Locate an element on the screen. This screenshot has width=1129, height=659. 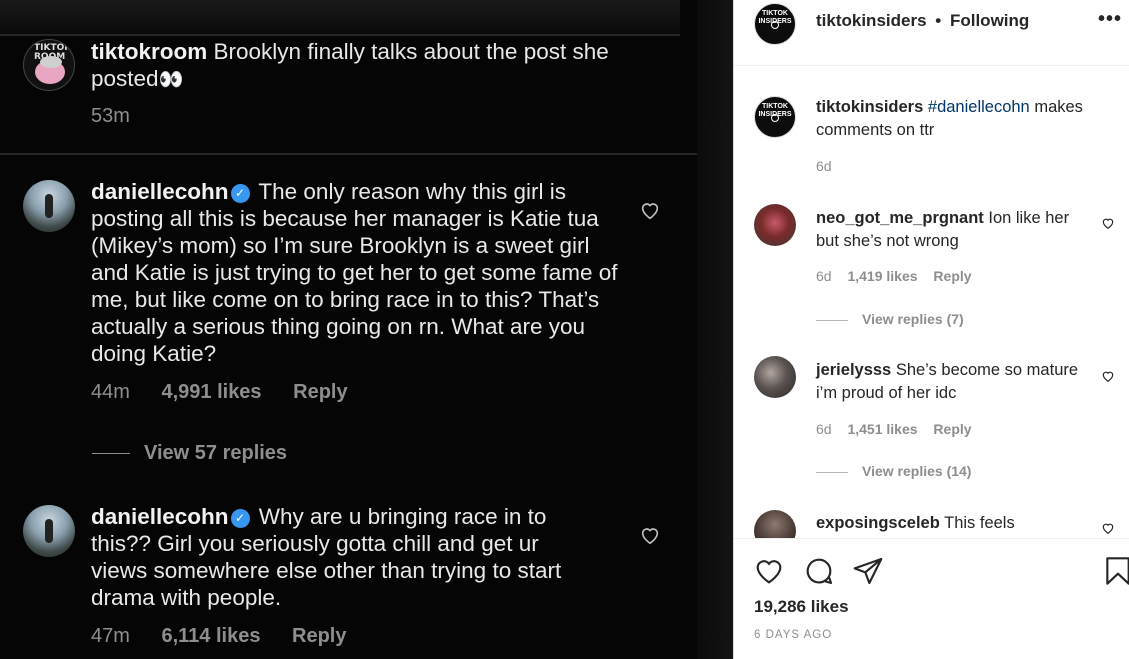
comment-meta: 44m 4,991 likes Reply is located at coordinates (232, 392).